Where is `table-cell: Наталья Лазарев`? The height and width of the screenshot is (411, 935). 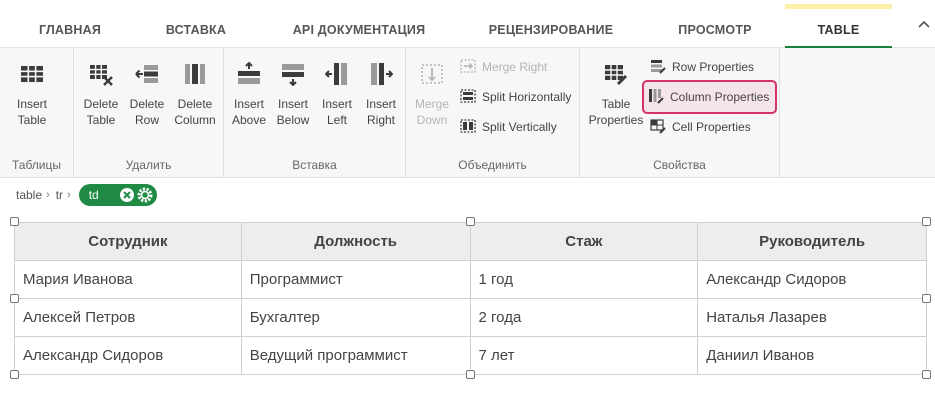 table-cell: Наталья Лазарев is located at coordinates (812, 317).